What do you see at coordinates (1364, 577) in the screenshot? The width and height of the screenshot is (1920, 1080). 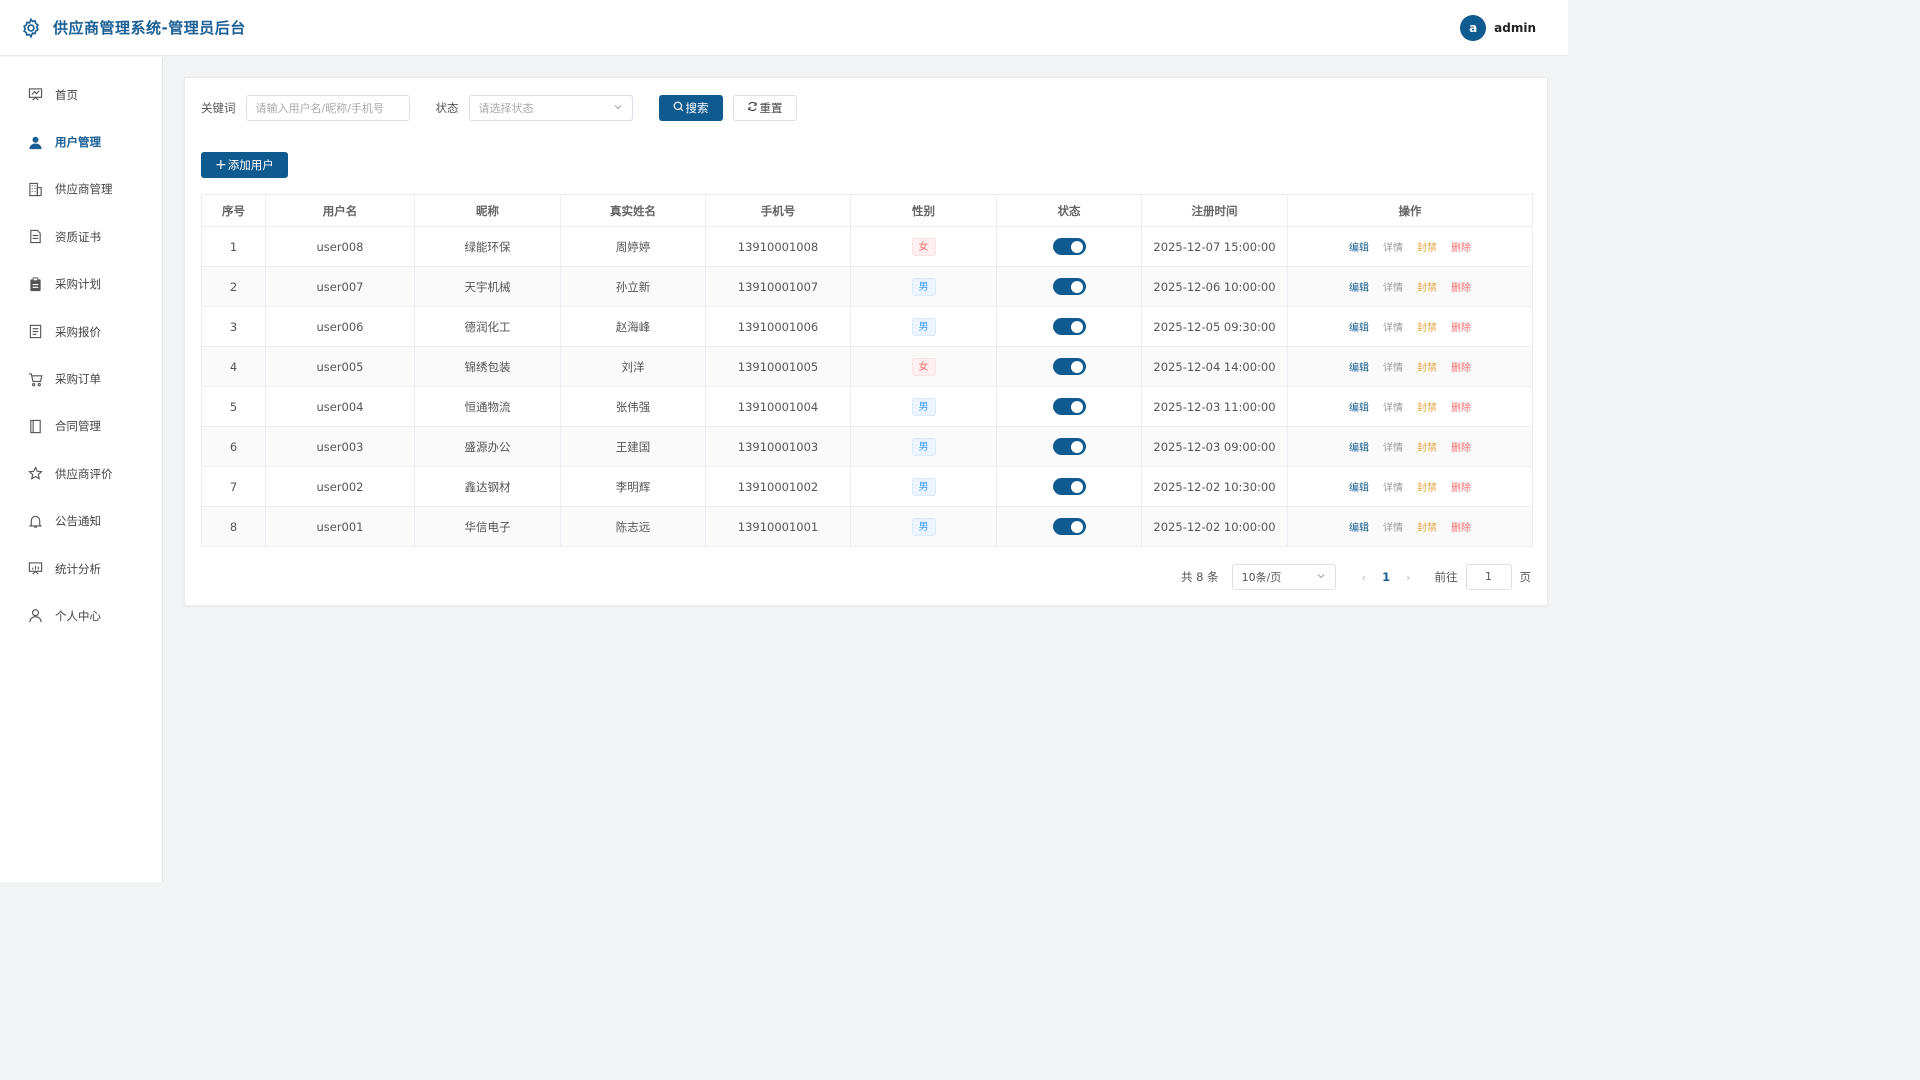 I see `prev-page-icon: ‹` at bounding box center [1364, 577].